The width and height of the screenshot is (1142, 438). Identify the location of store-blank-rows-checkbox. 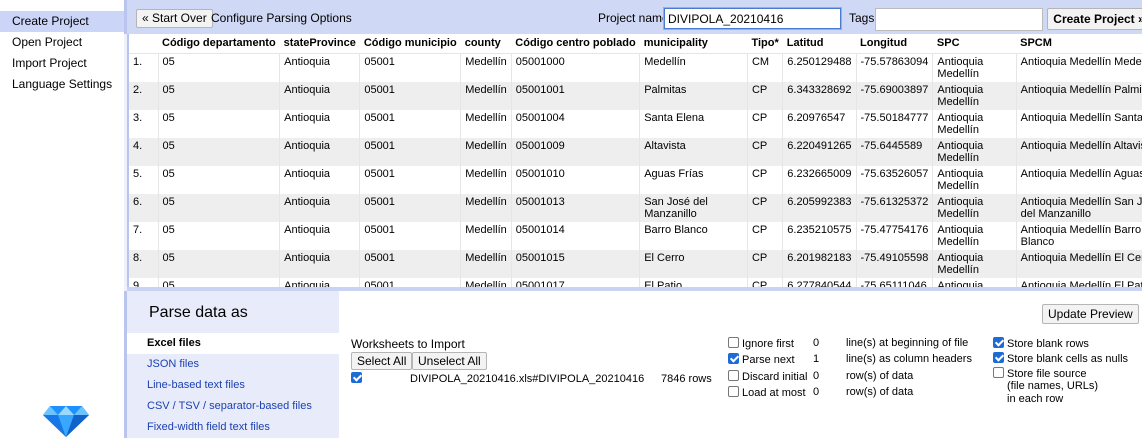
(998, 342).